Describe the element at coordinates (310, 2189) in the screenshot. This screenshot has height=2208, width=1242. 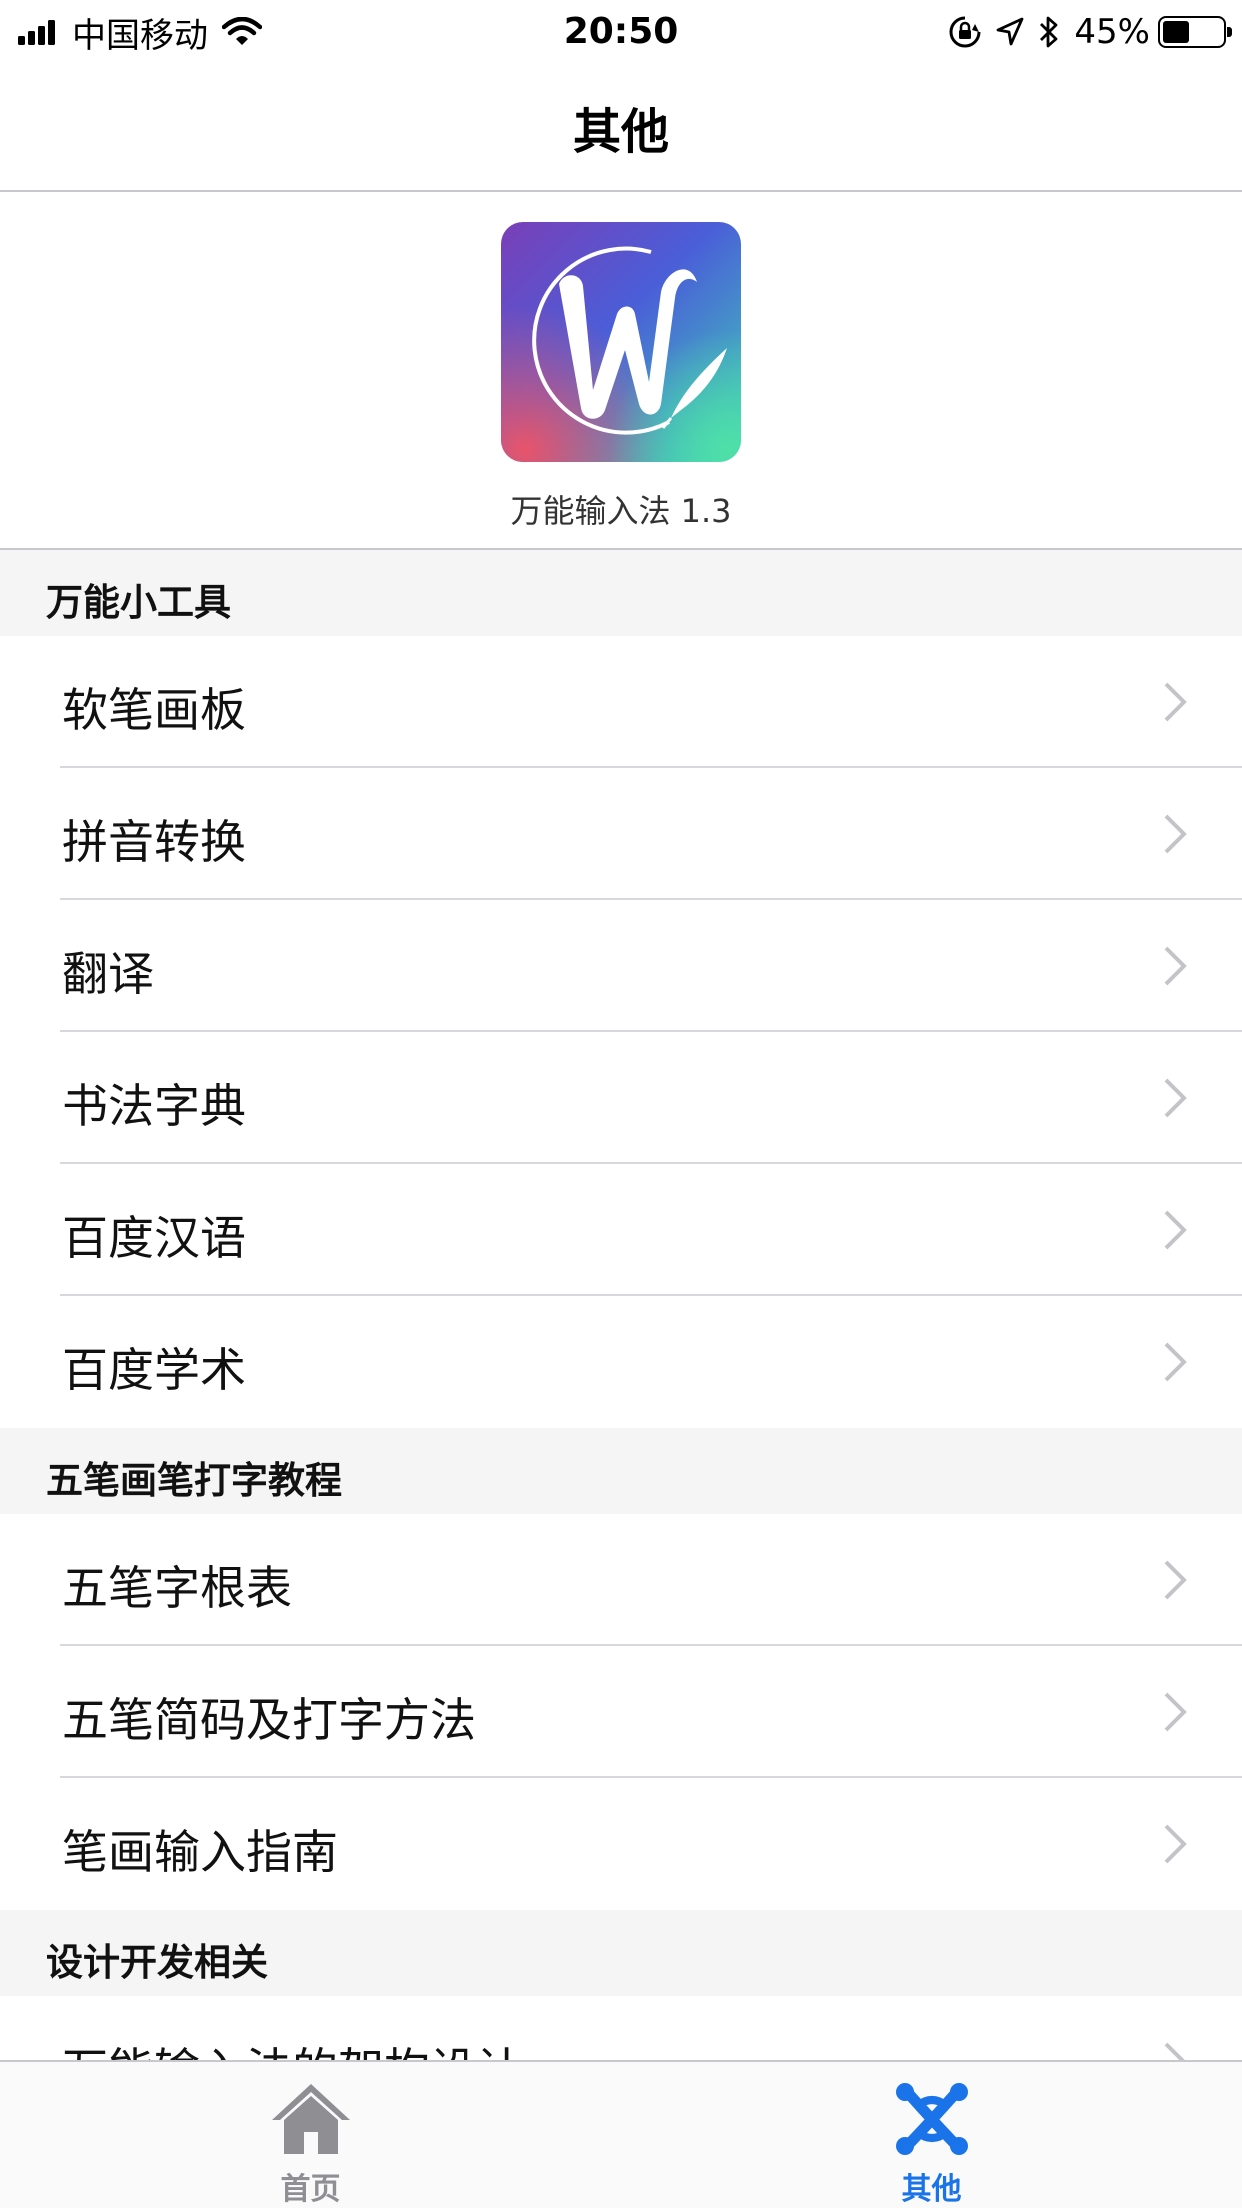
I see `tab-home-label: 首页` at that location.